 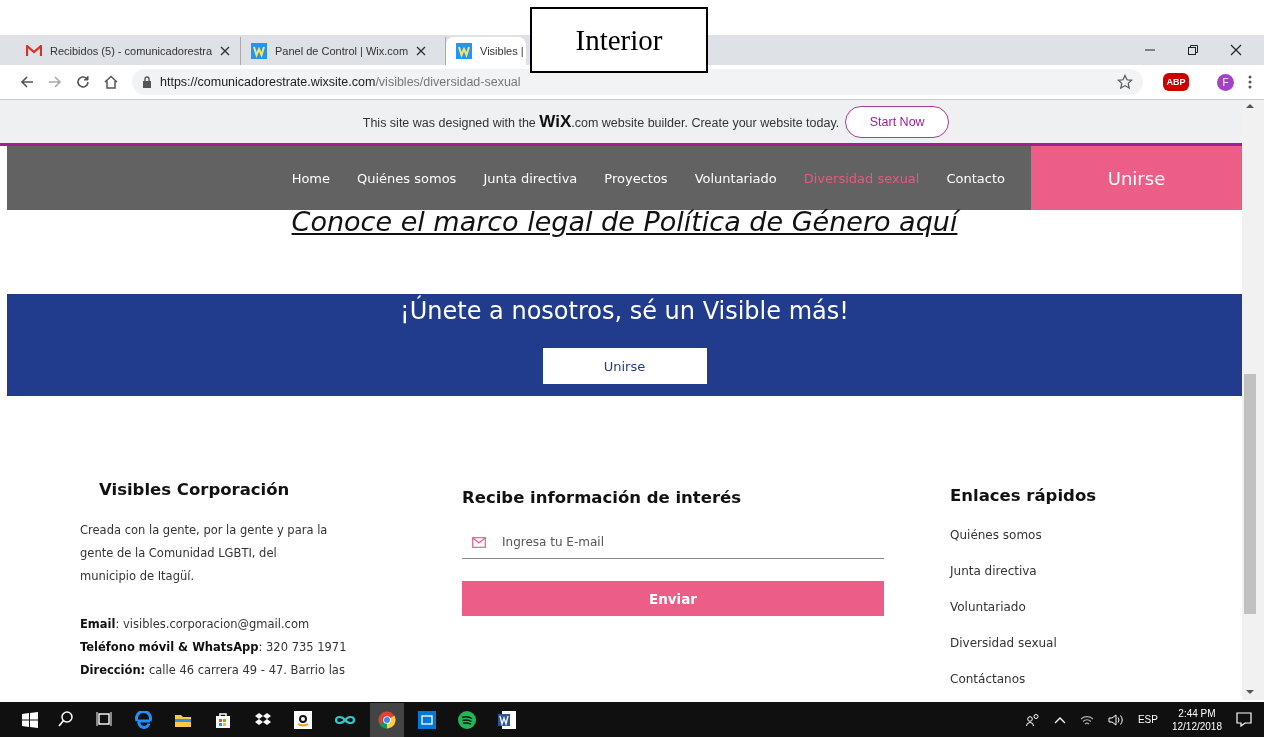 I want to click on restore-icon, so click(x=1193, y=50).